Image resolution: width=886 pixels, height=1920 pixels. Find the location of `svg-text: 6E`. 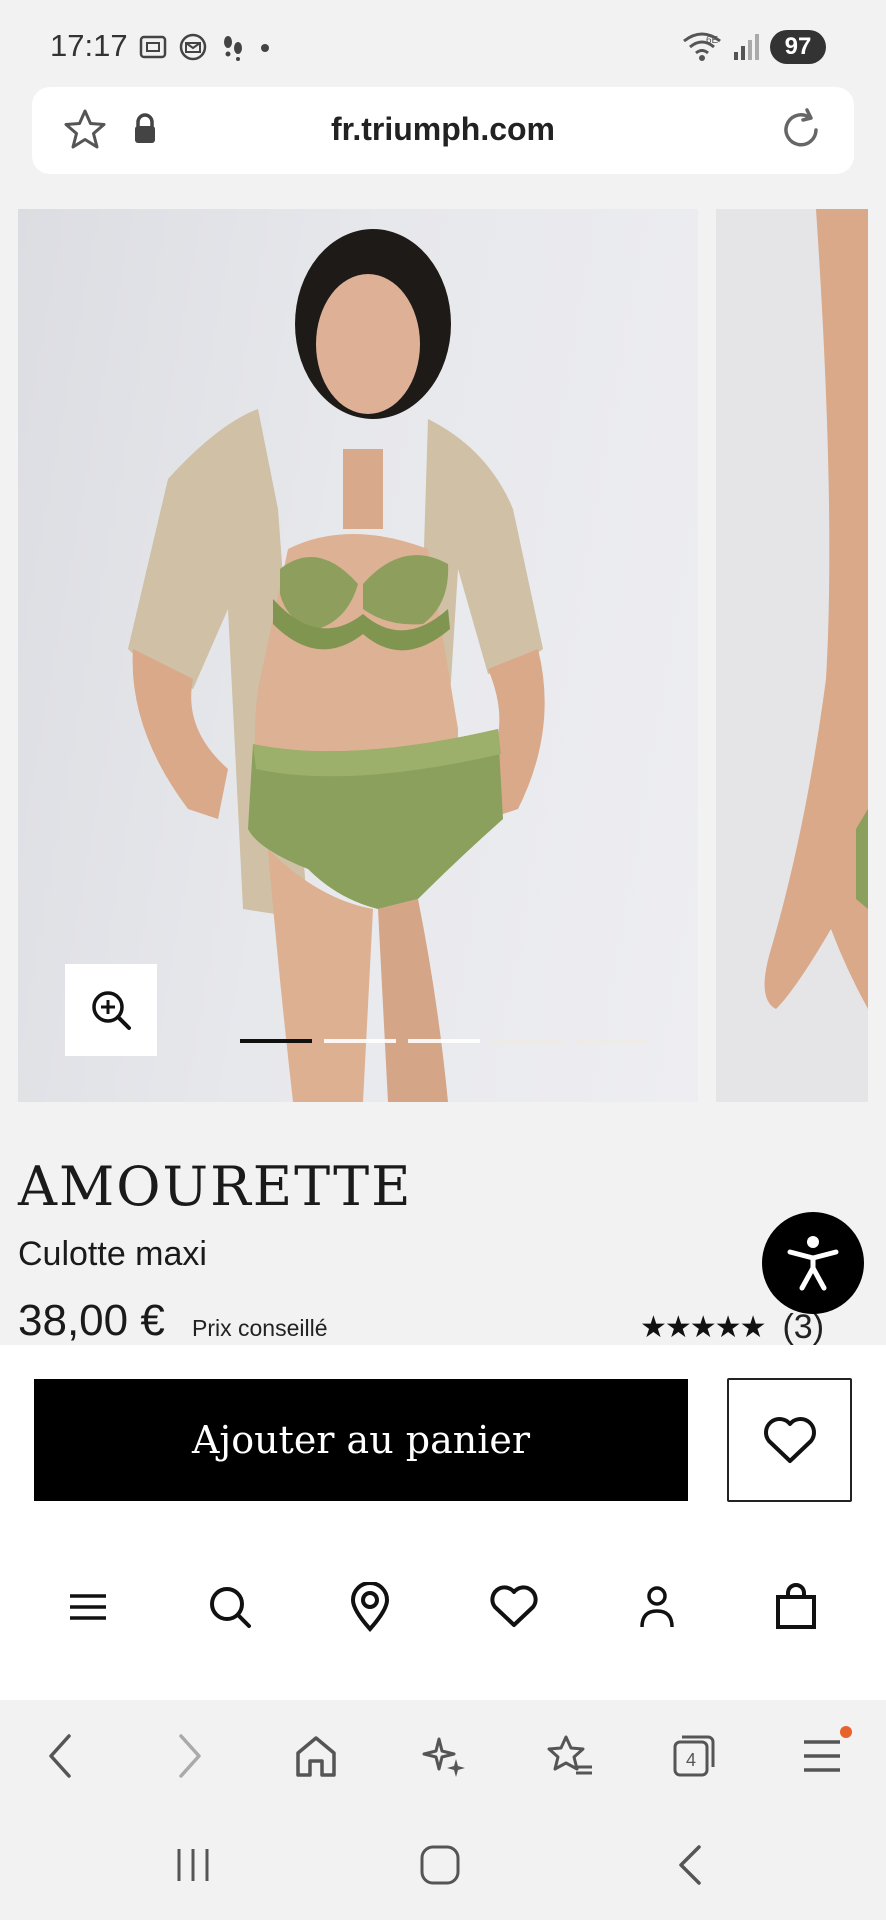

svg-text: 6E is located at coordinates (712, 40).